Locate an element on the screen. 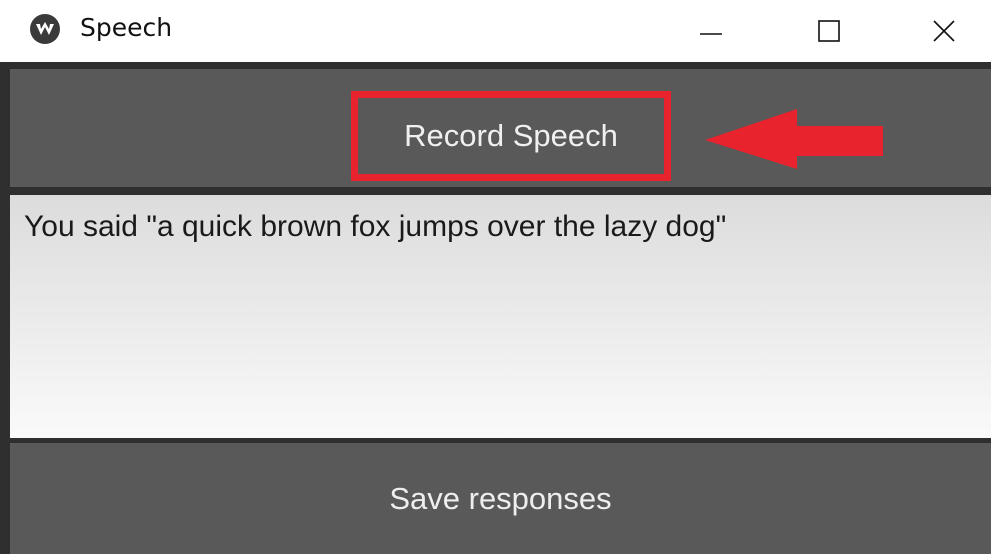  left-arrow-icon is located at coordinates (794, 139).